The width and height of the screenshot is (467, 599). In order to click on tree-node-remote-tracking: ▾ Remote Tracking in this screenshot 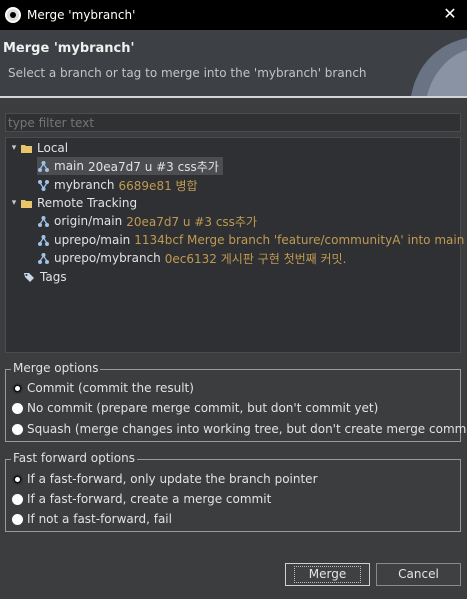, I will do `click(72, 203)`.